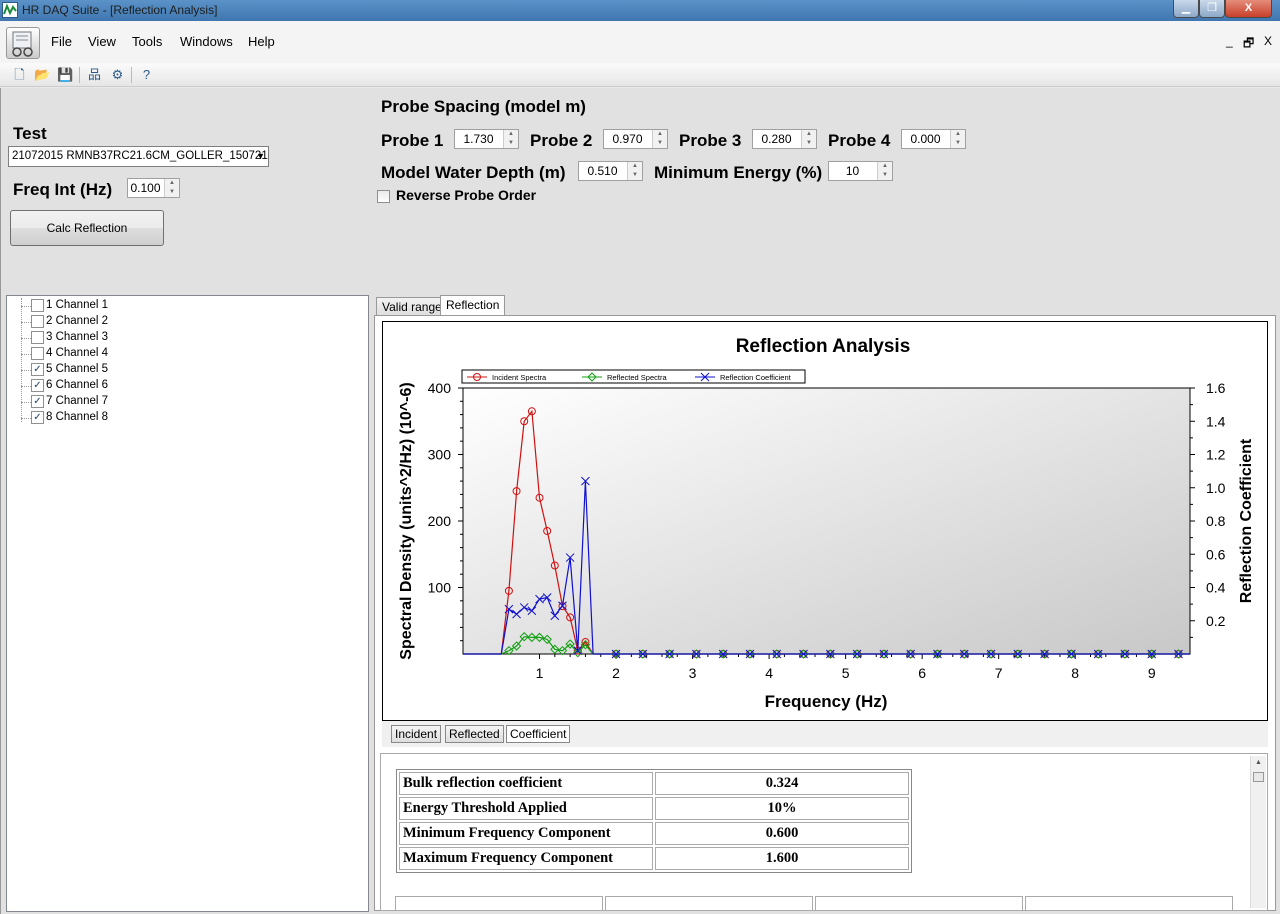  I want to click on probe4-spinner: 0.000 ▲ ▼, so click(933, 139).